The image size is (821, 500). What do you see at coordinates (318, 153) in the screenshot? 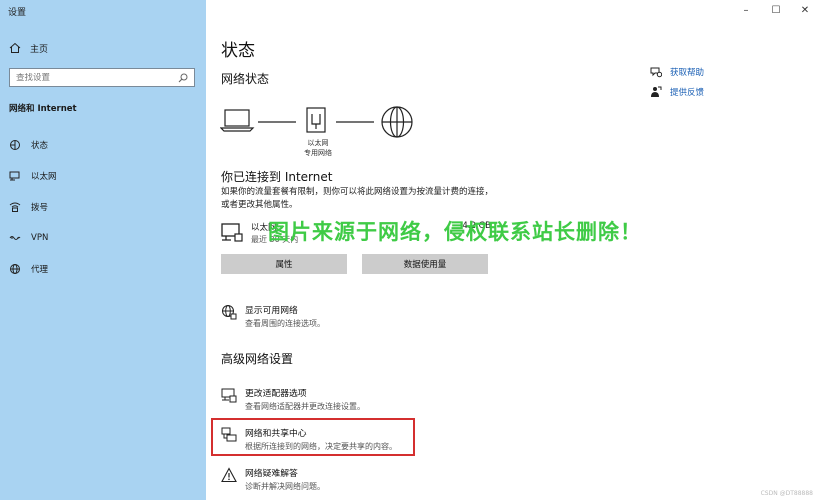
I see `diagram-label-profile: 专用网络` at bounding box center [318, 153].